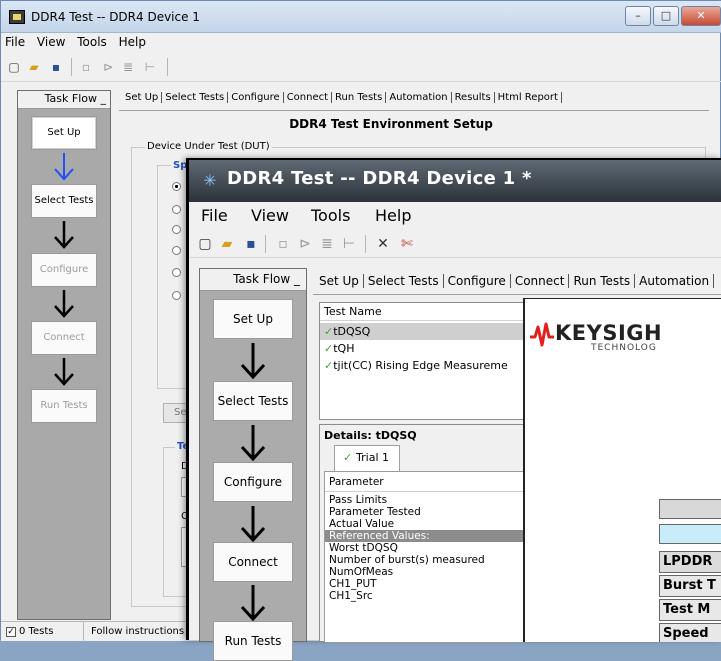  I want to click on keysight-logo-subtext: TECHNOLOG, so click(624, 348).